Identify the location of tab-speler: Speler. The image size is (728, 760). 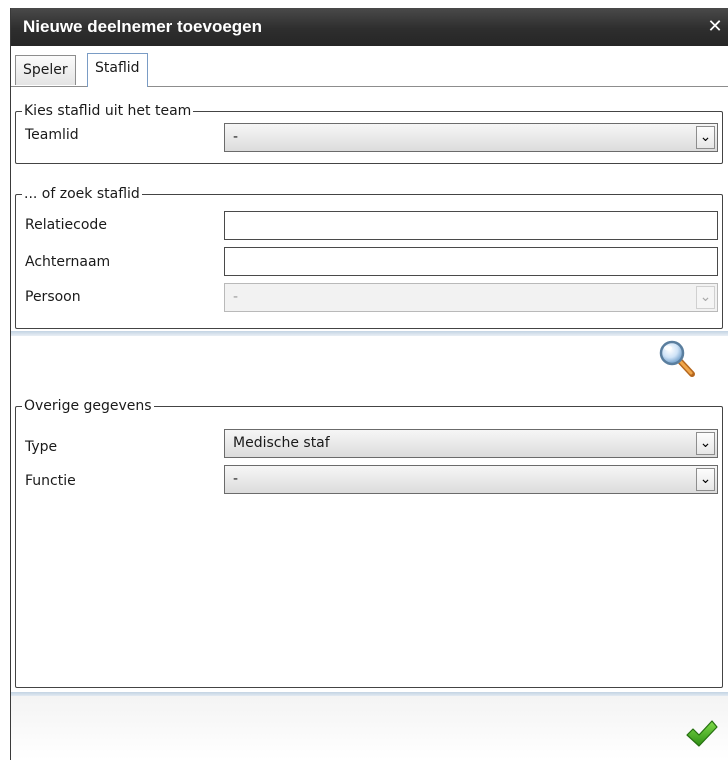
(45, 70).